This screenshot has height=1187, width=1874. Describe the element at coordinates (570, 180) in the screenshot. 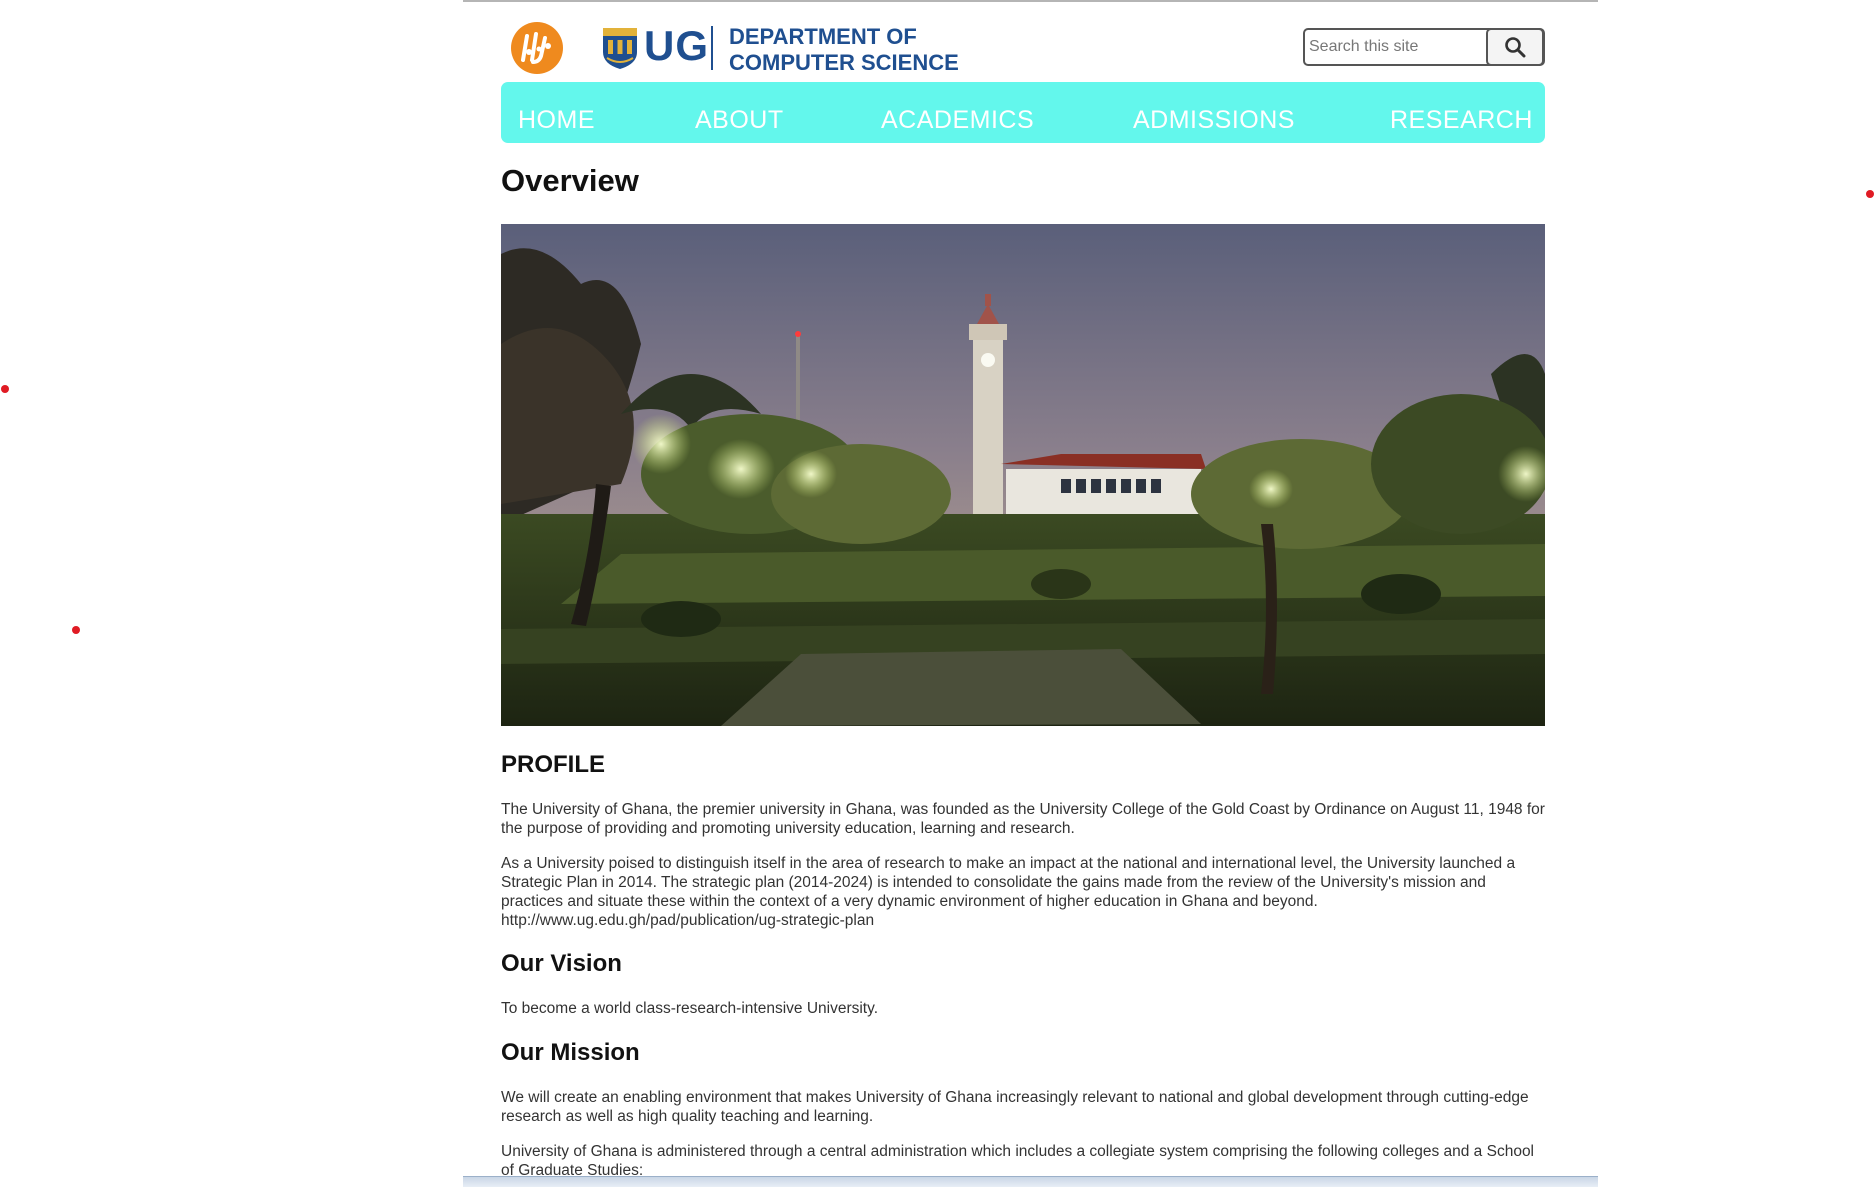

I see `page-title: Overview` at that location.